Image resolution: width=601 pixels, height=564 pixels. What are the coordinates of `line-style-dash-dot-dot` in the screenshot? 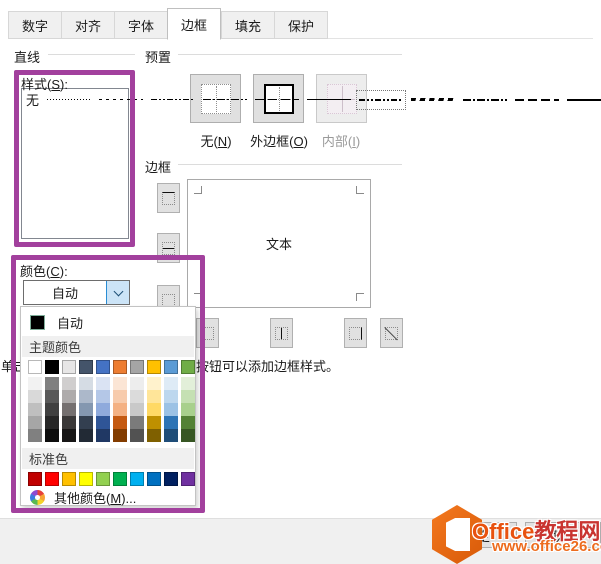 It's located at (173, 100).